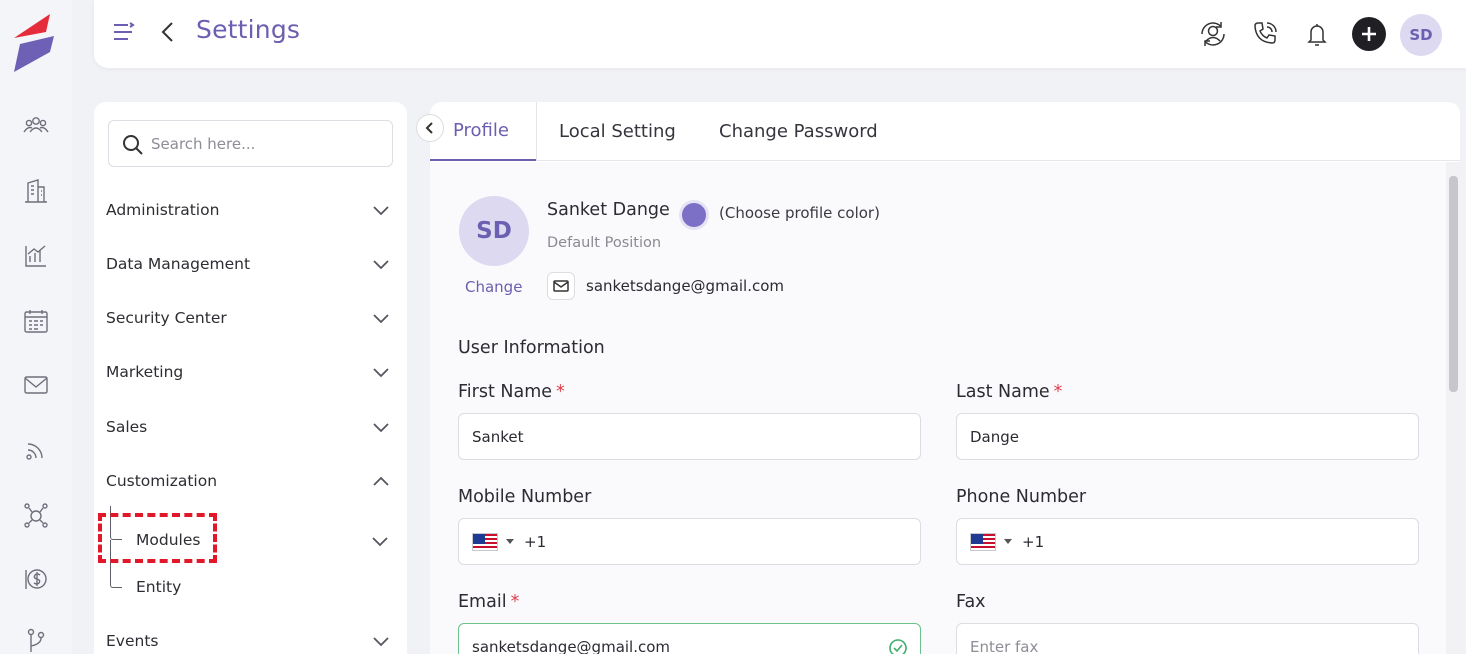 Image resolution: width=1466 pixels, height=654 pixels. What do you see at coordinates (1421, 35) in the screenshot?
I see `user-avatar: SD` at bounding box center [1421, 35].